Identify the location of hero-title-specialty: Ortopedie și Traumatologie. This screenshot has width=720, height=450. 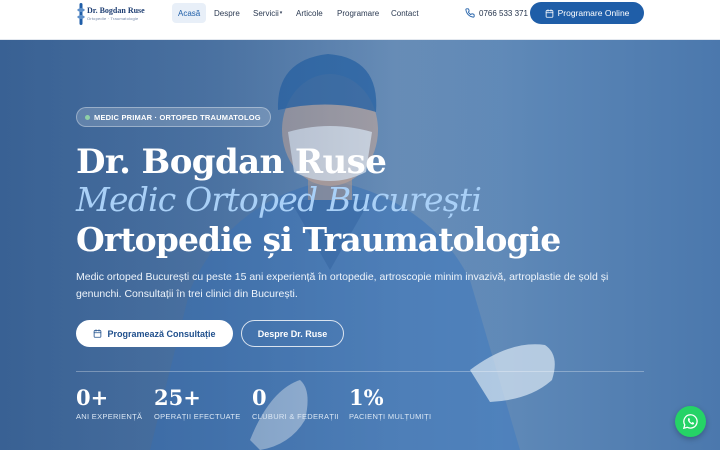
(318, 239).